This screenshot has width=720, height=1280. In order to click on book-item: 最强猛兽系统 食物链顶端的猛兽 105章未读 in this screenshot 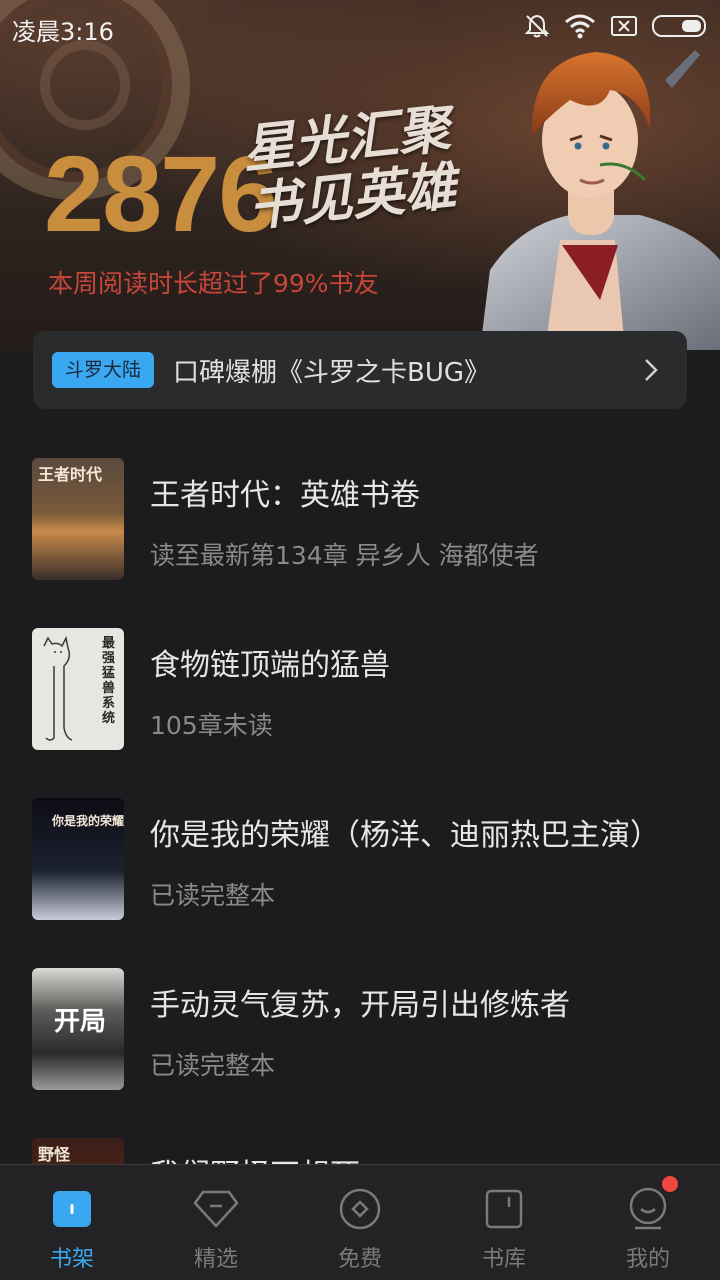, I will do `click(360, 695)`.